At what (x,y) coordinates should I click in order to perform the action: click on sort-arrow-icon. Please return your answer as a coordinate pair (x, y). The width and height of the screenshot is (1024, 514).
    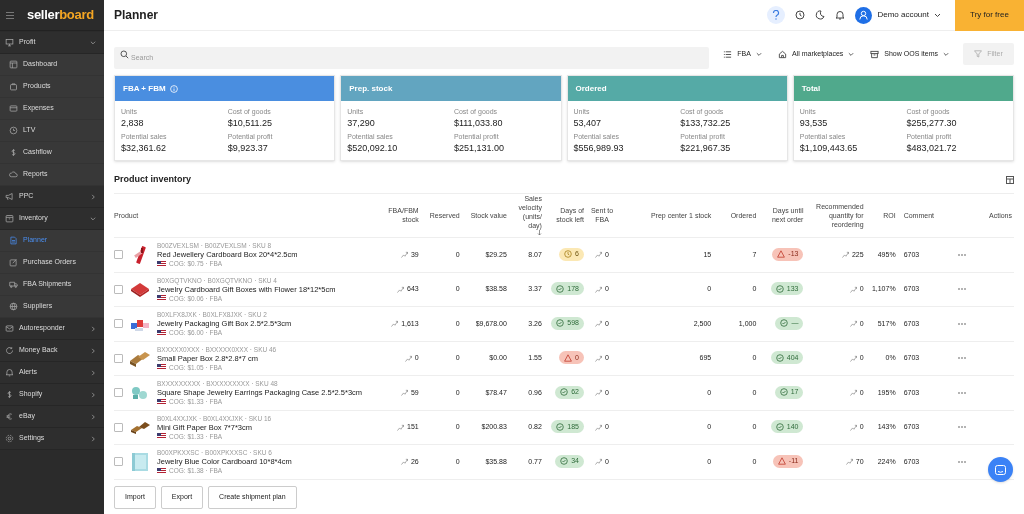
    Looking at the image, I should click on (539, 233).